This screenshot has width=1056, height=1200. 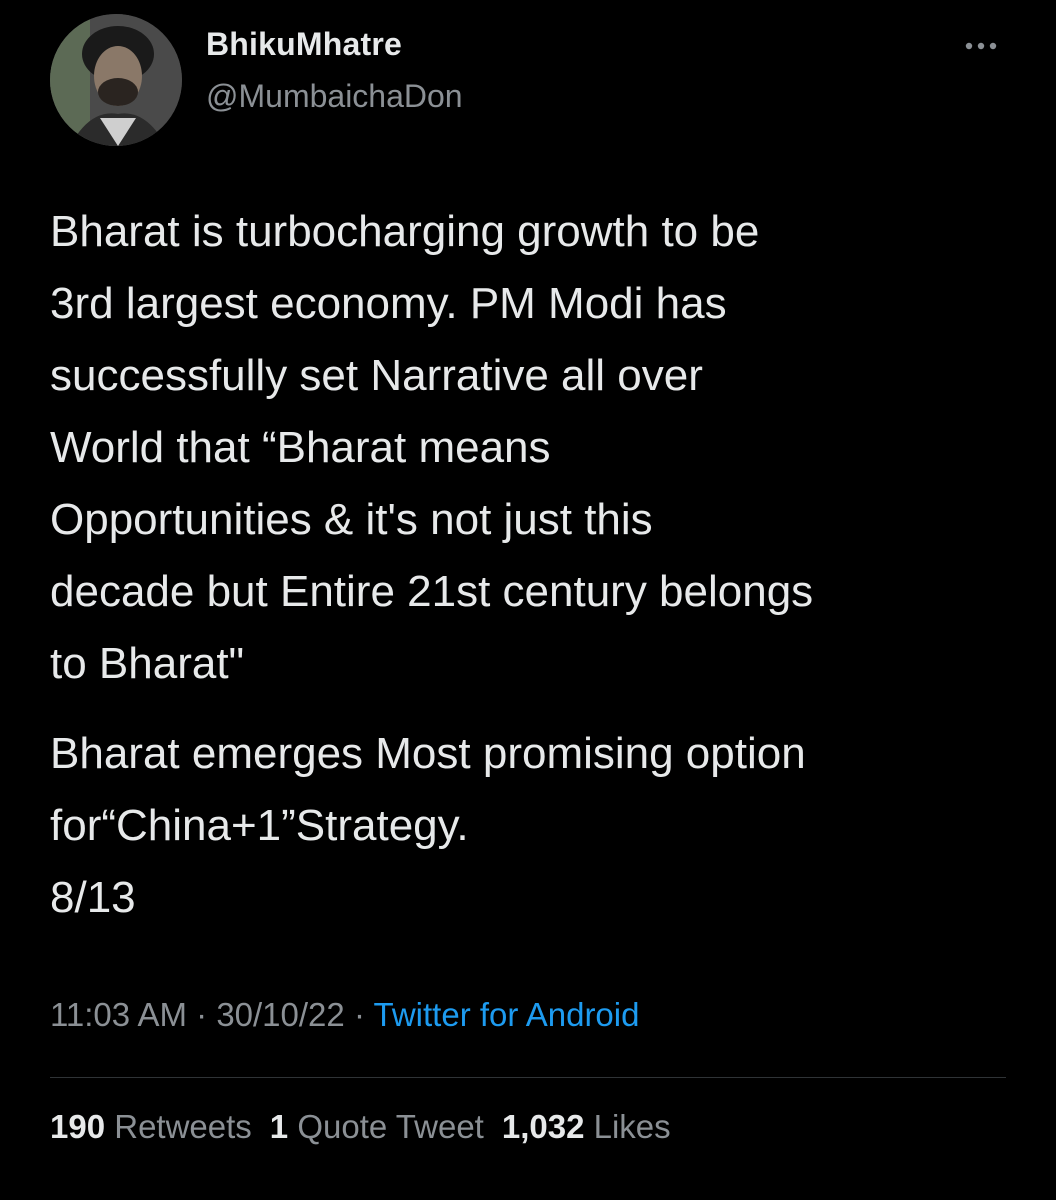 What do you see at coordinates (586, 1127) in the screenshot?
I see `likes-stat: 1,032 Likes` at bounding box center [586, 1127].